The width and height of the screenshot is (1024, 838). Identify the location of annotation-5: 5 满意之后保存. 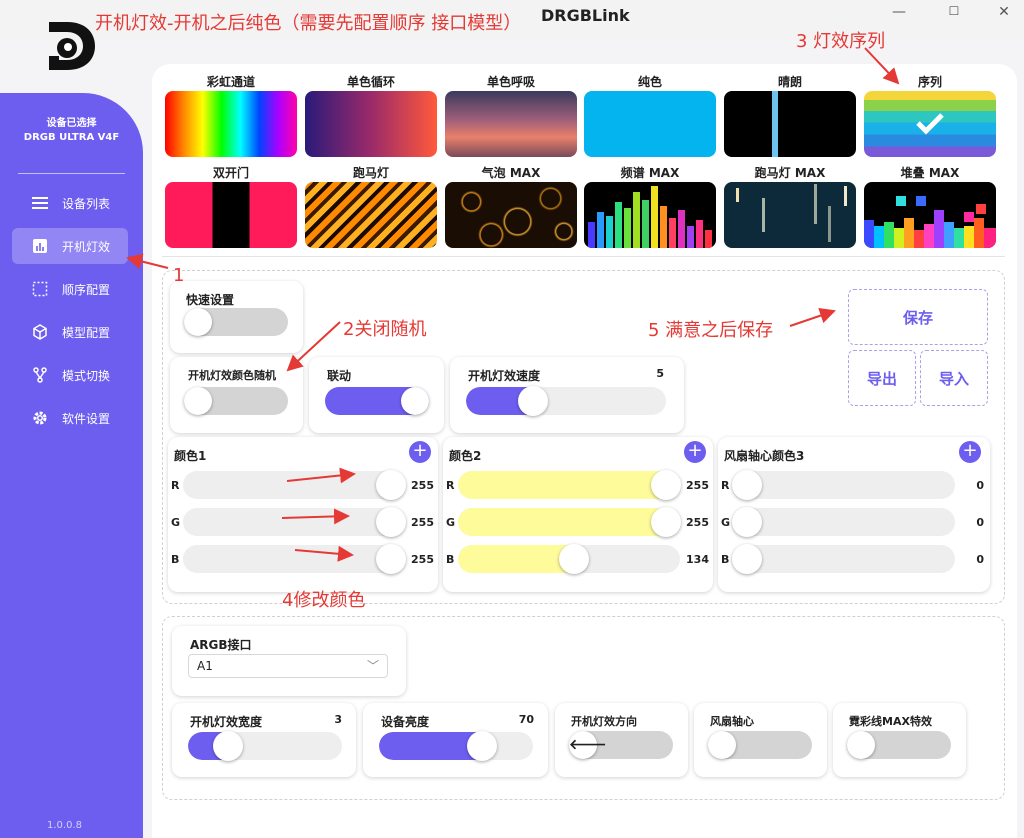
(711, 330).